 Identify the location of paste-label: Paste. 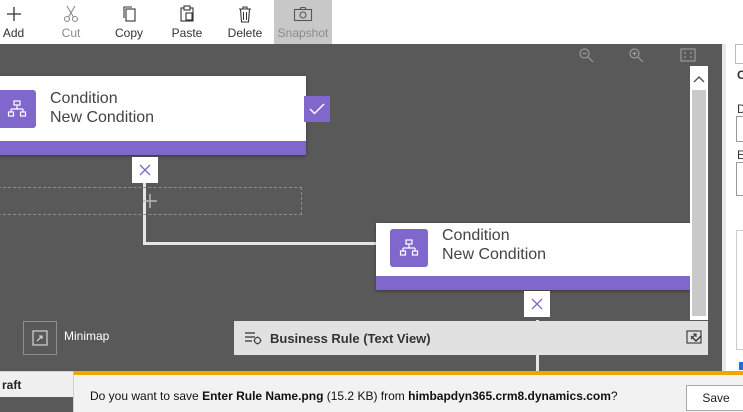
(187, 33).